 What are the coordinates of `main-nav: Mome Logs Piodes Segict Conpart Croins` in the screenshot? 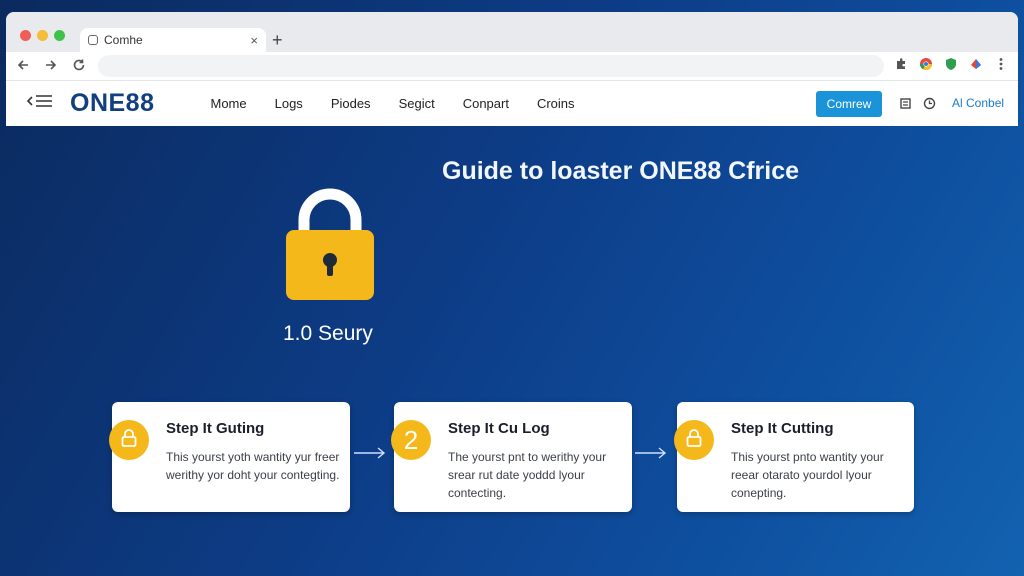 It's located at (392, 103).